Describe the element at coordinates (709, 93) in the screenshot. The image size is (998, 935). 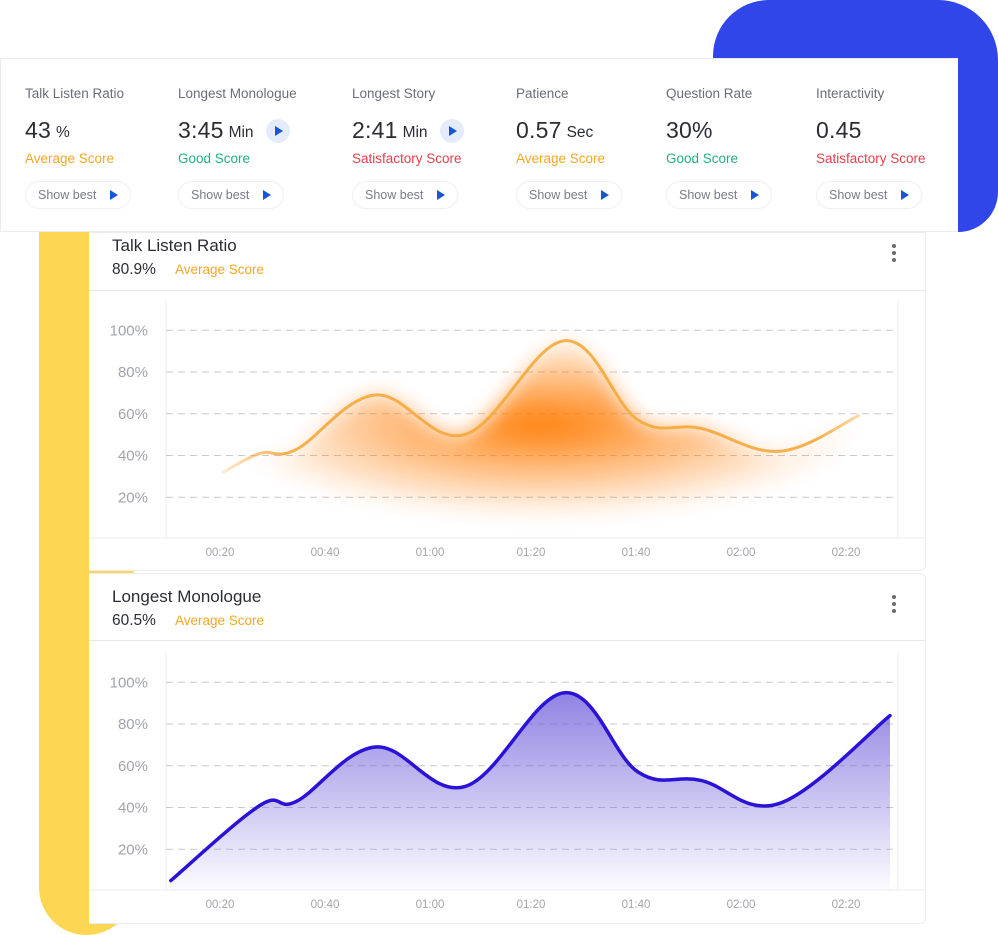
I see `metric-label: Question Rate` at that location.